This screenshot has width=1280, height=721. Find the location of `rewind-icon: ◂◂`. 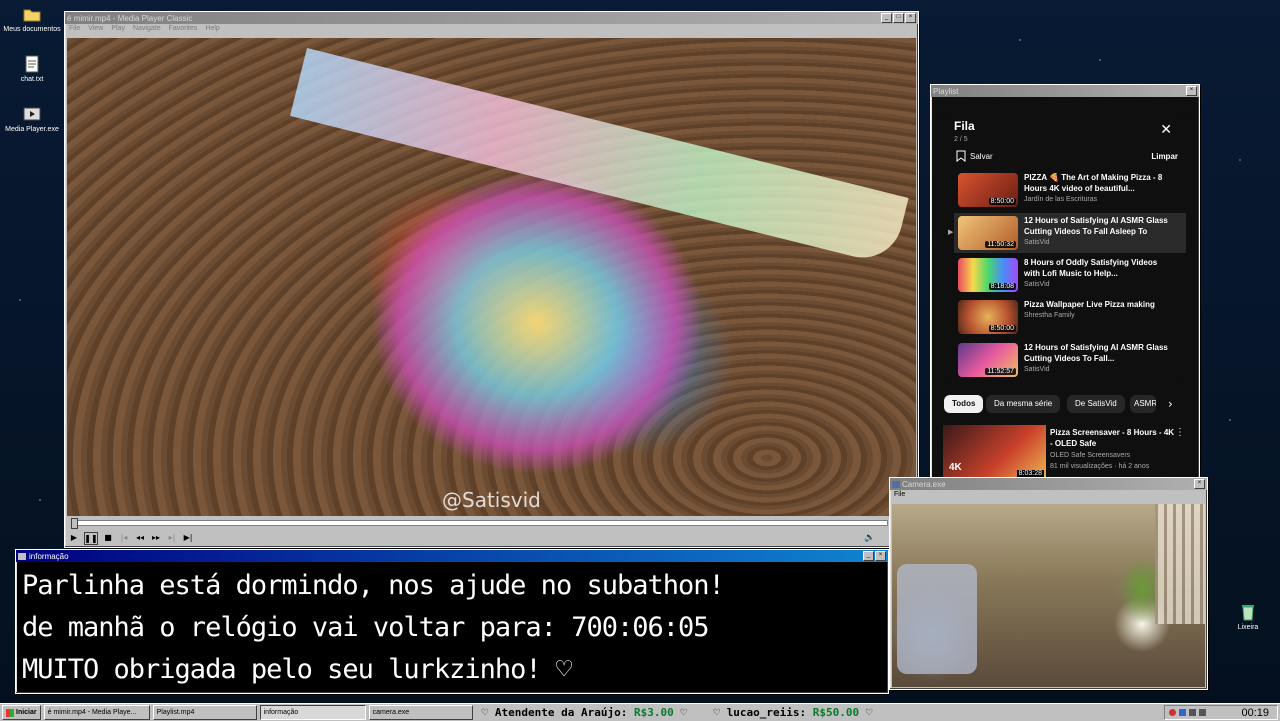

rewind-icon: ◂◂ is located at coordinates (140, 537).